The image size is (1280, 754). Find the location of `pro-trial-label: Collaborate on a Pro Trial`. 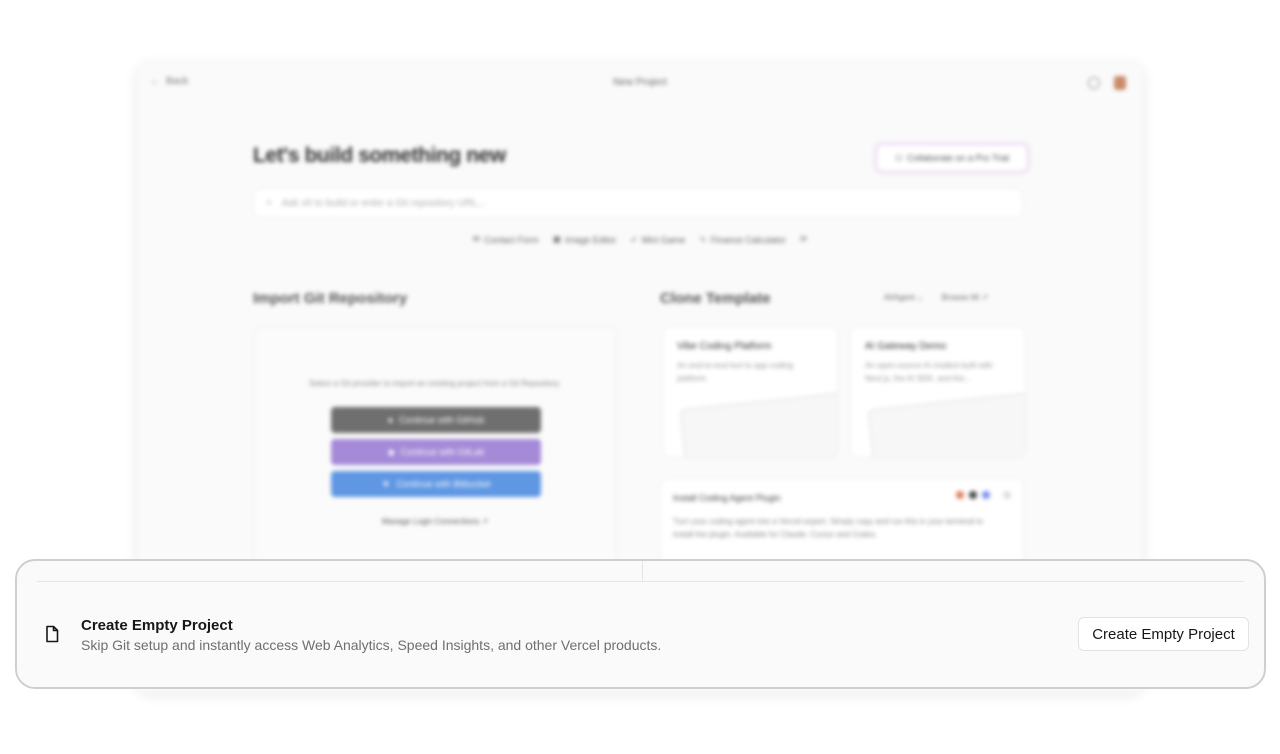

pro-trial-label: Collaborate on a Pro Trial is located at coordinates (958, 158).